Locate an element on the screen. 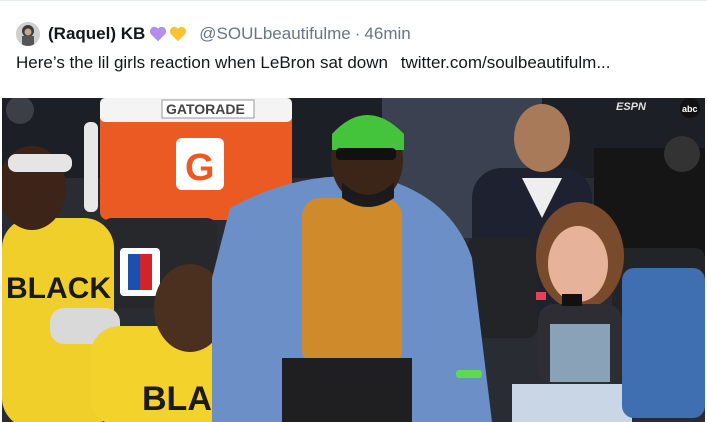 This screenshot has height=422, width=707. display-name: (Raquel) KB is located at coordinates (96, 34).